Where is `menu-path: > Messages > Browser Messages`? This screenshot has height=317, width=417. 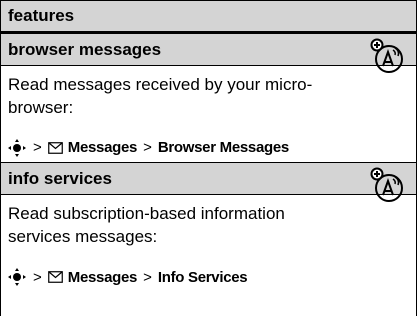 menu-path: > Messages > Browser Messages is located at coordinates (208, 148).